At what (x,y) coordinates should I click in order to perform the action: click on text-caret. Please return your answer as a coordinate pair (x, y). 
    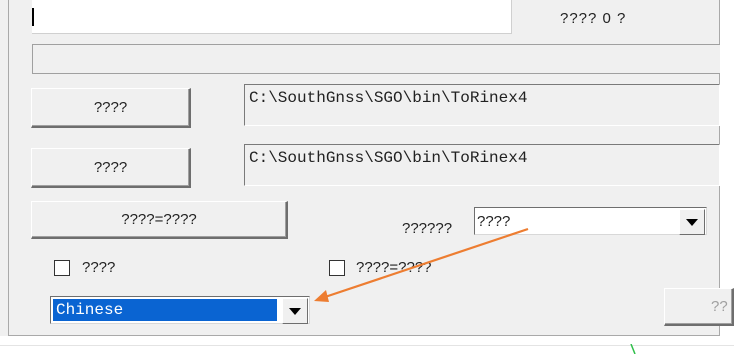
    Looking at the image, I should click on (33, 17).